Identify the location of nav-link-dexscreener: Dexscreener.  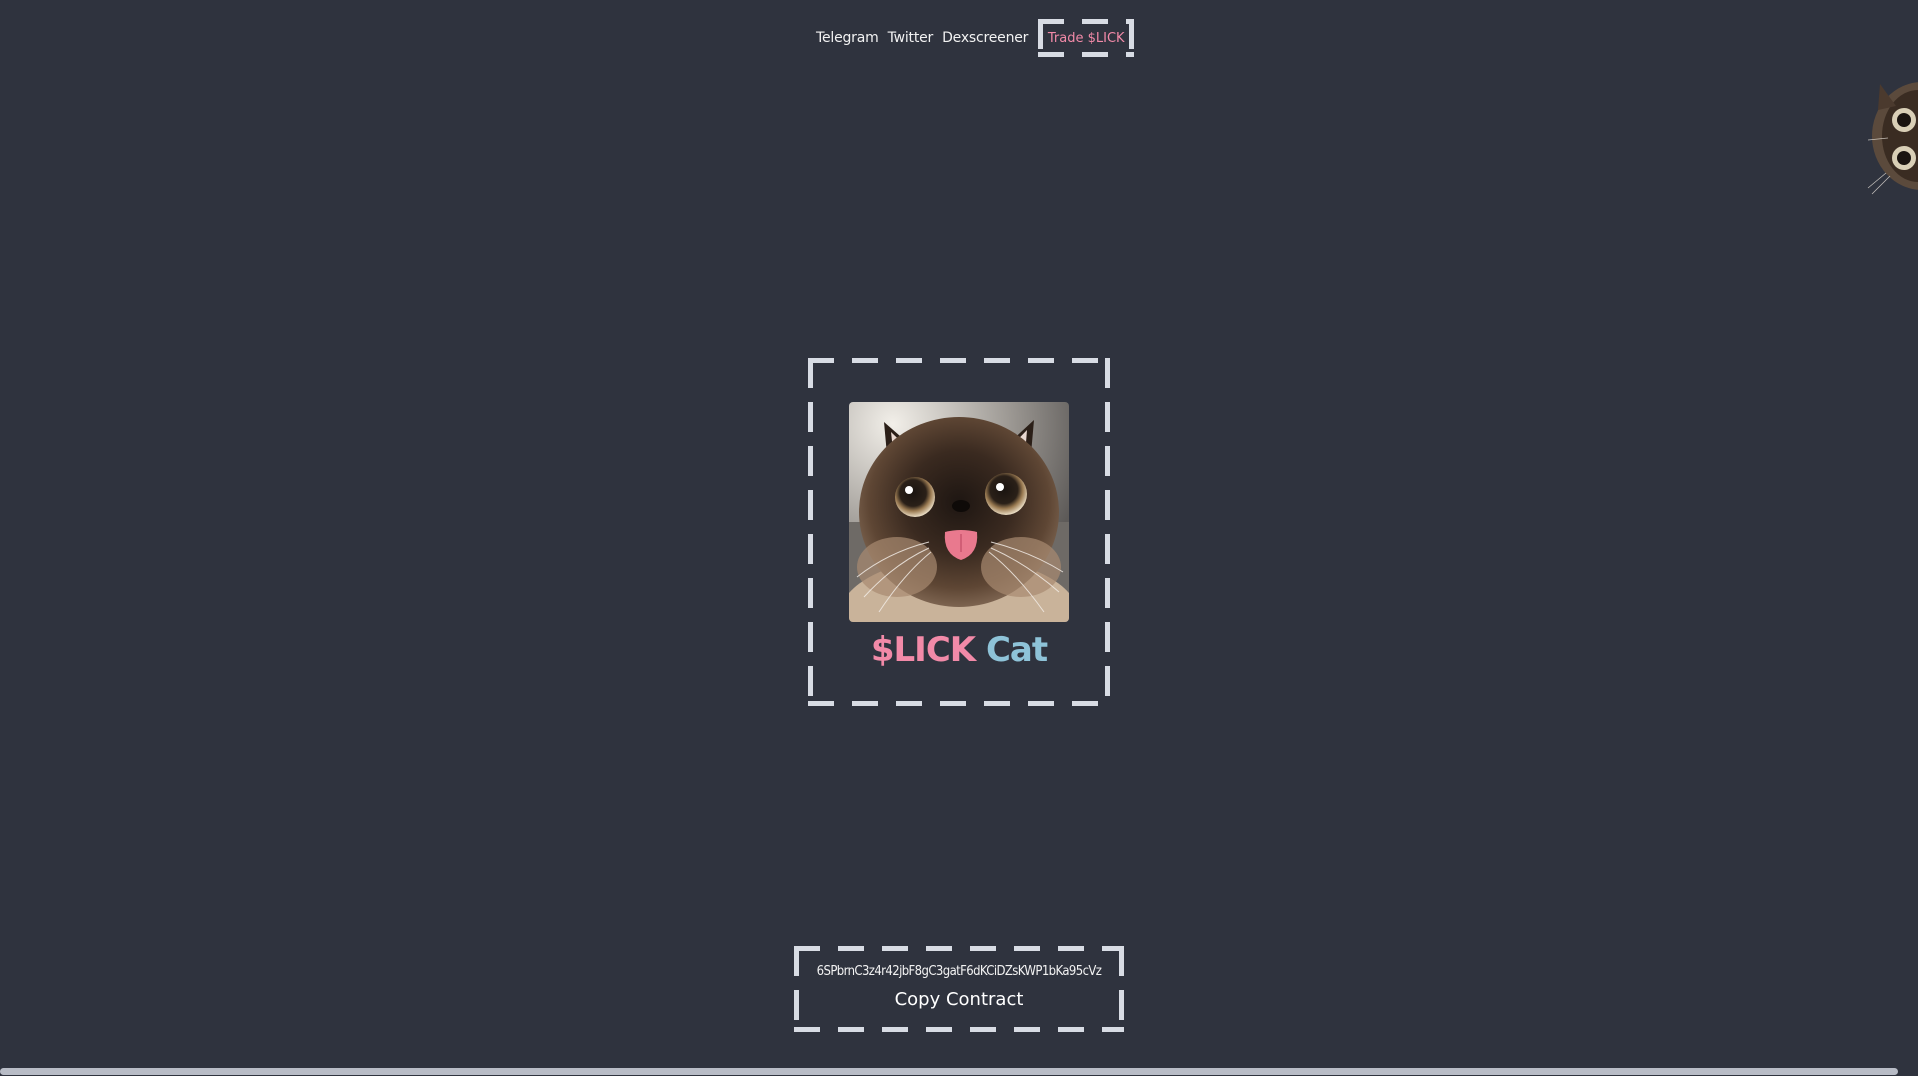
(985, 38).